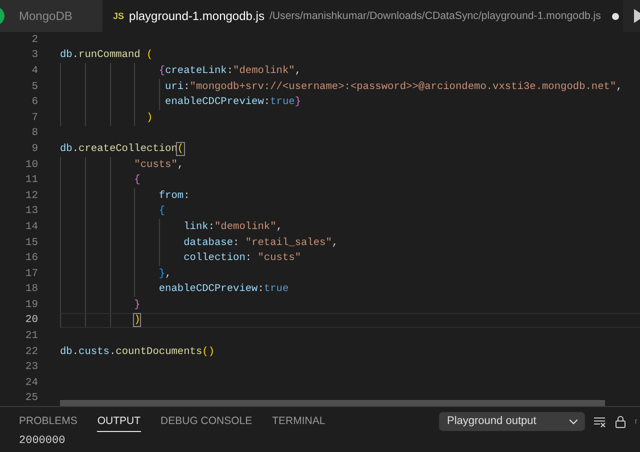 The height and width of the screenshot is (452, 640). I want to click on file-path: /Users/manishkumar/Downloads/CDataSync/playground-1.mongodb.js, so click(435, 16).